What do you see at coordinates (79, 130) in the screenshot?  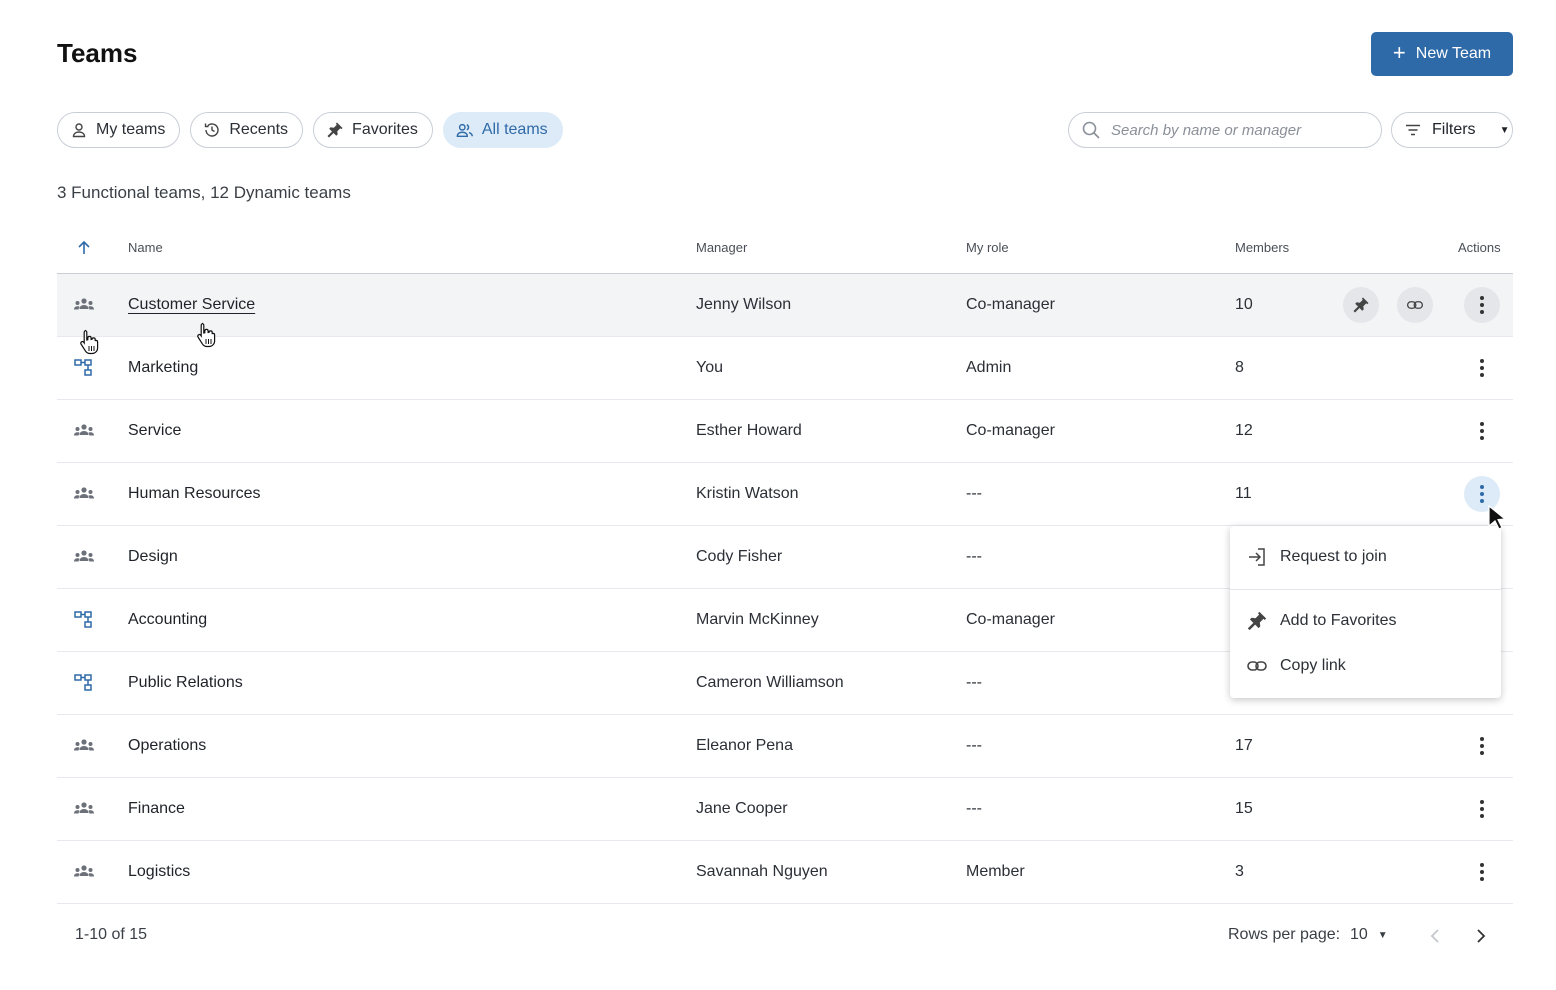 I see `person-icon` at bounding box center [79, 130].